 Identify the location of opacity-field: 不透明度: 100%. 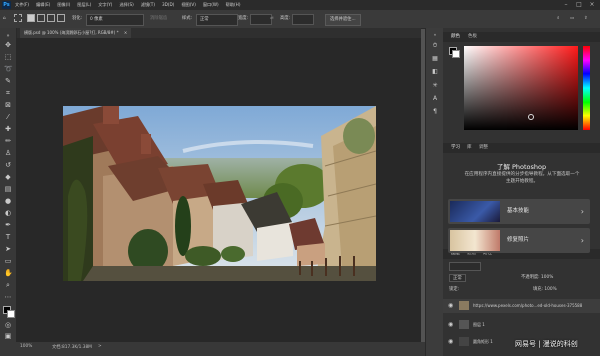
(537, 277).